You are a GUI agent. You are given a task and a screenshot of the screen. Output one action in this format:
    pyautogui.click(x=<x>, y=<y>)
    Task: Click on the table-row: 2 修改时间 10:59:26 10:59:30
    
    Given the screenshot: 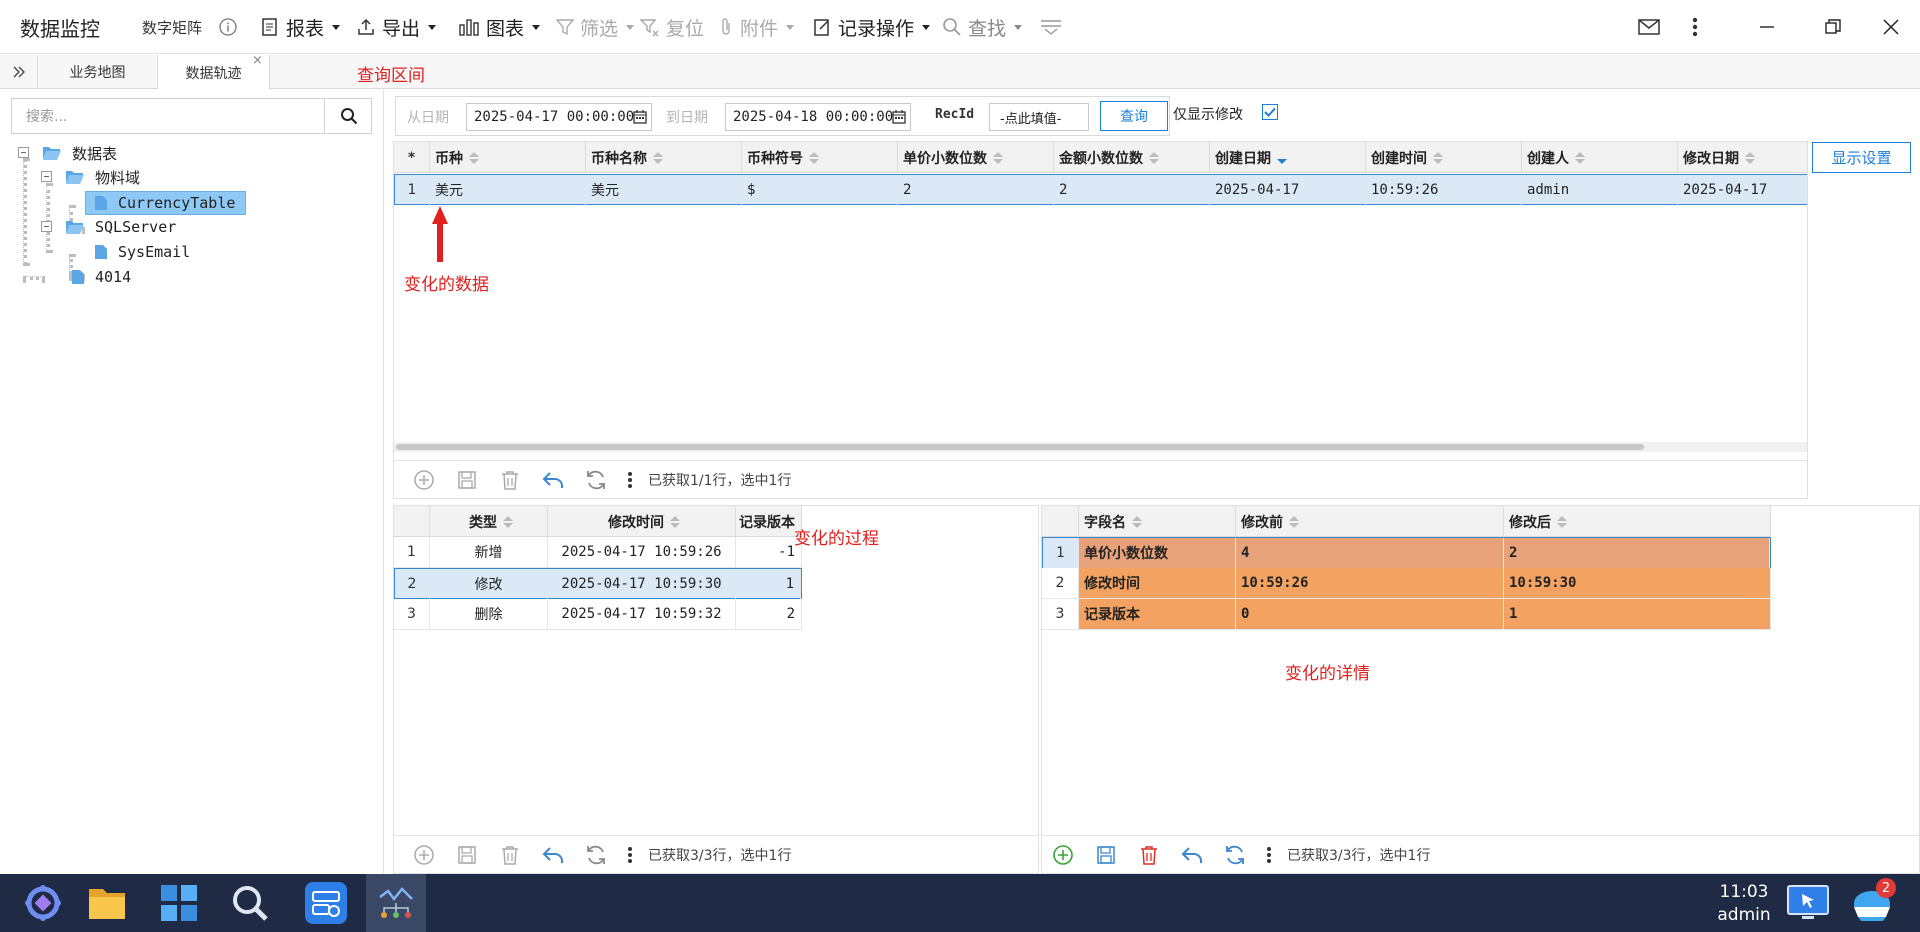 What is the action you would take?
    pyautogui.click(x=1406, y=583)
    